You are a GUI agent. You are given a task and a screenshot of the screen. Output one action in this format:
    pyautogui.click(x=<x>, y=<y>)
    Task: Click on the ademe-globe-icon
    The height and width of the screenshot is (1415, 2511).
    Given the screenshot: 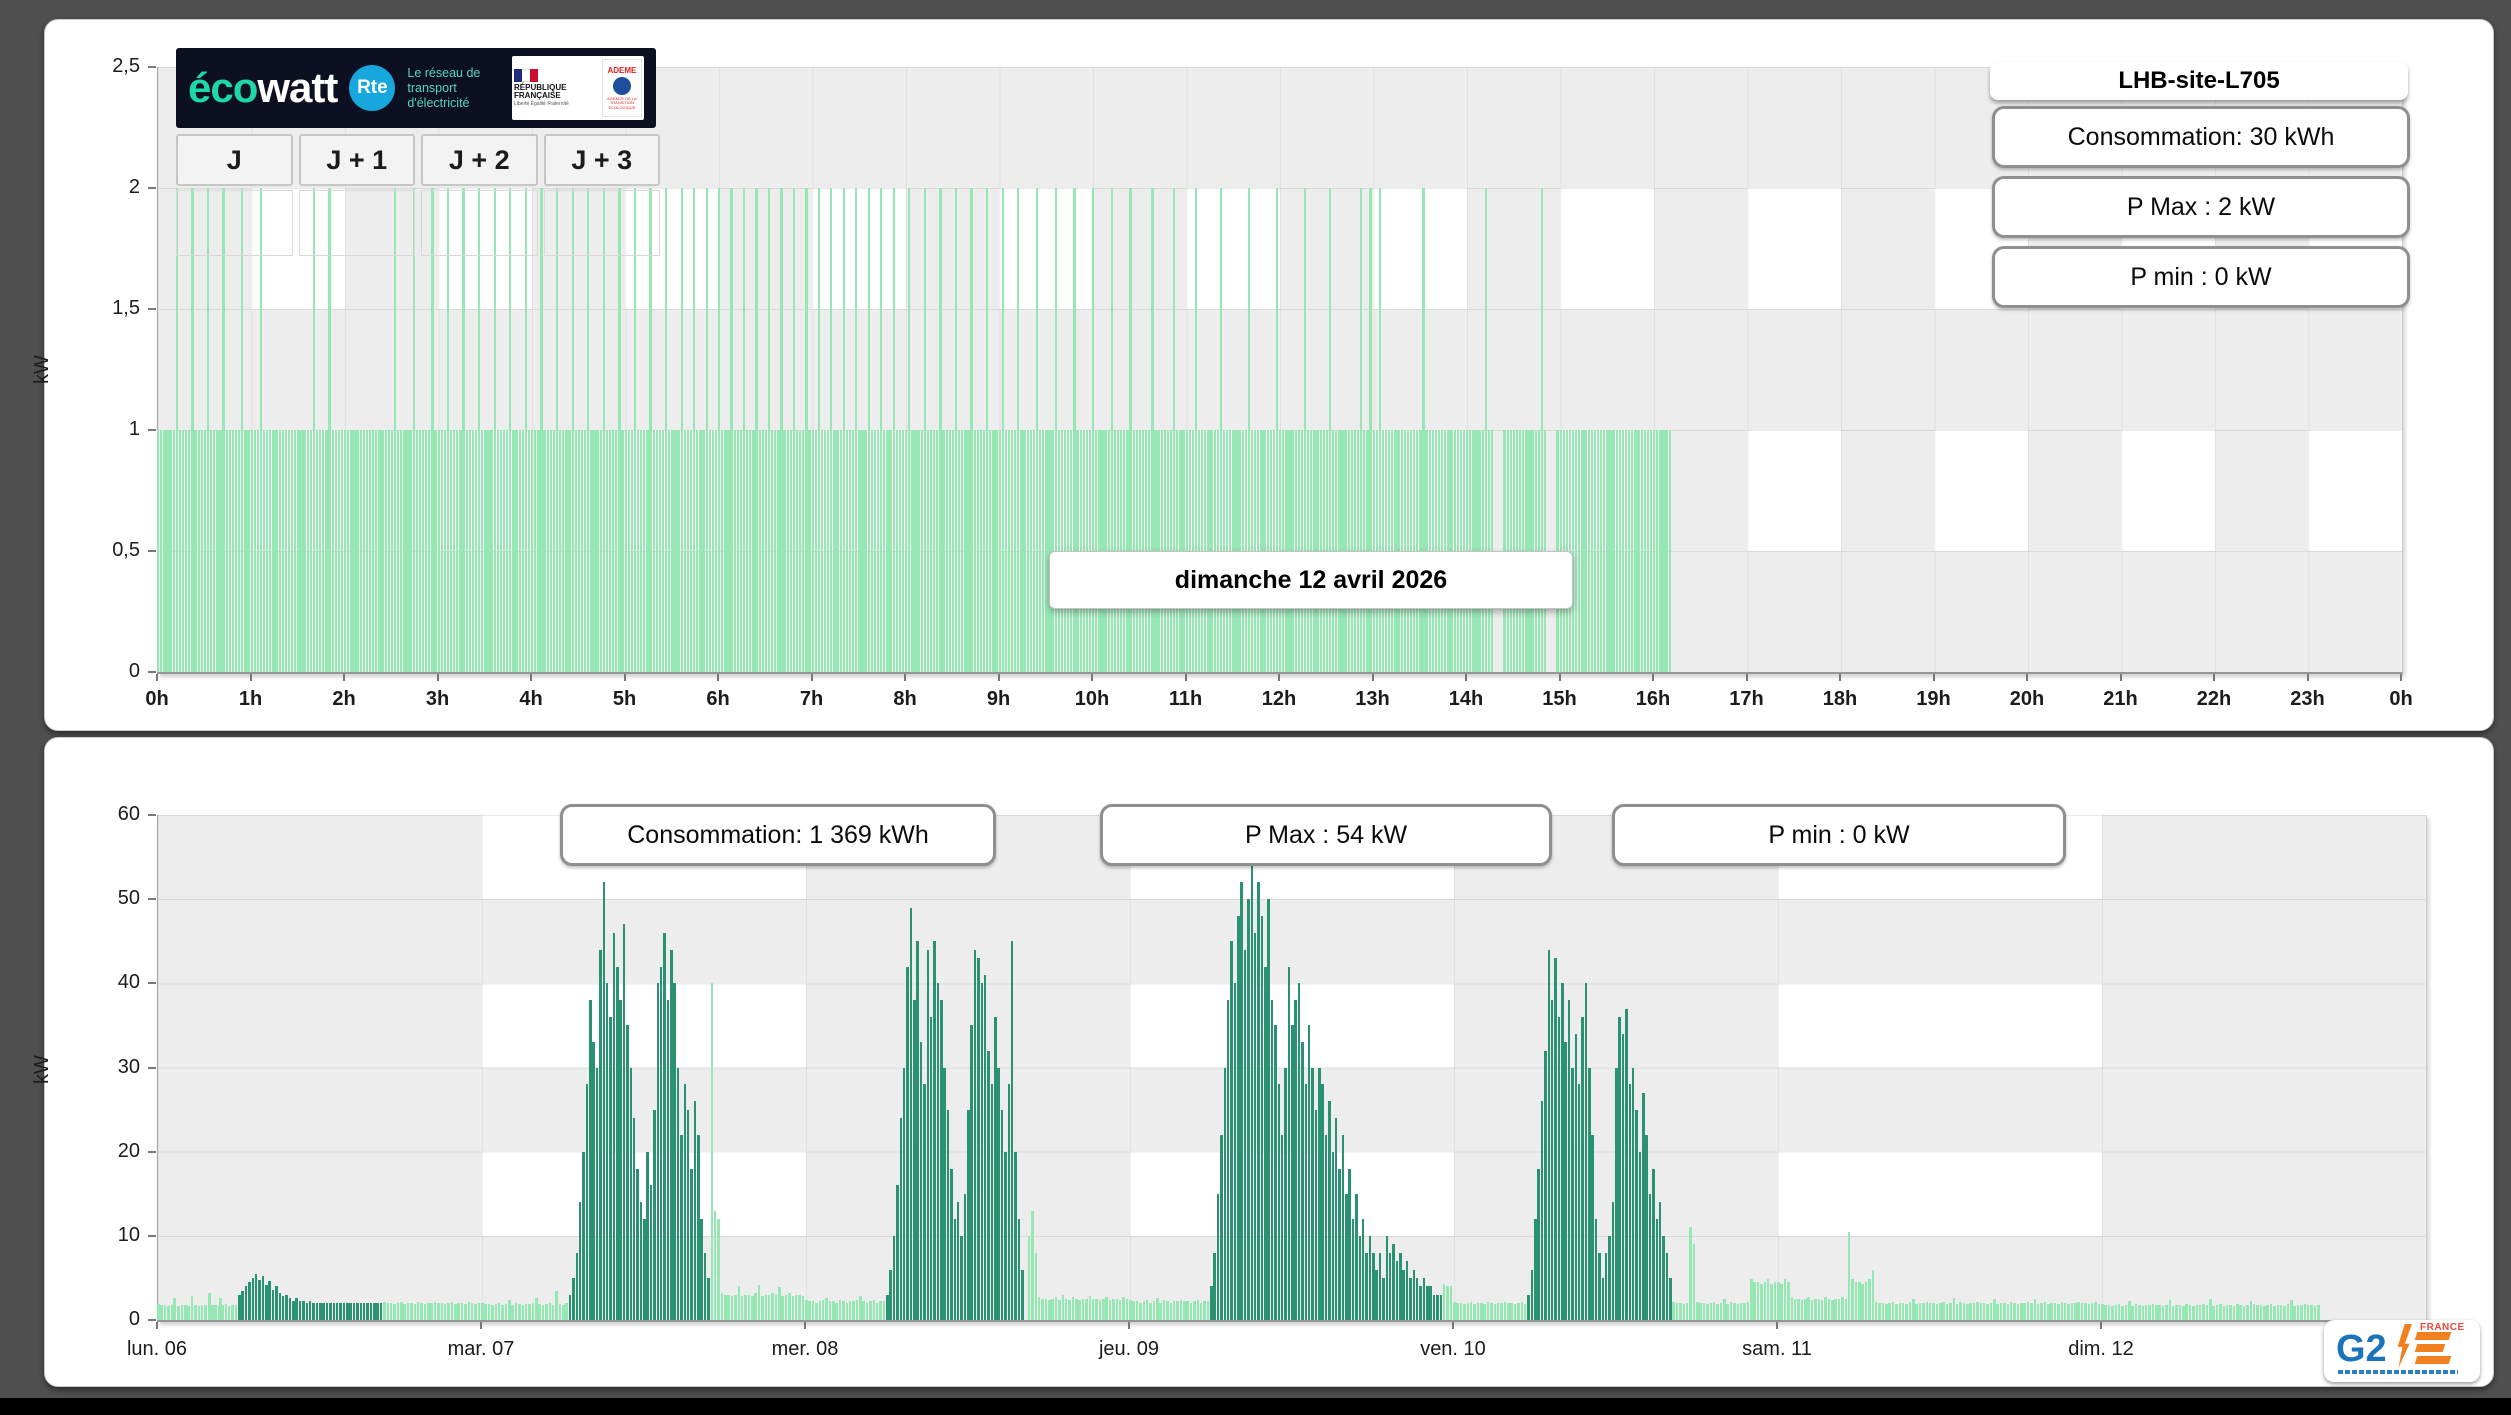 What is the action you would take?
    pyautogui.click(x=621, y=85)
    